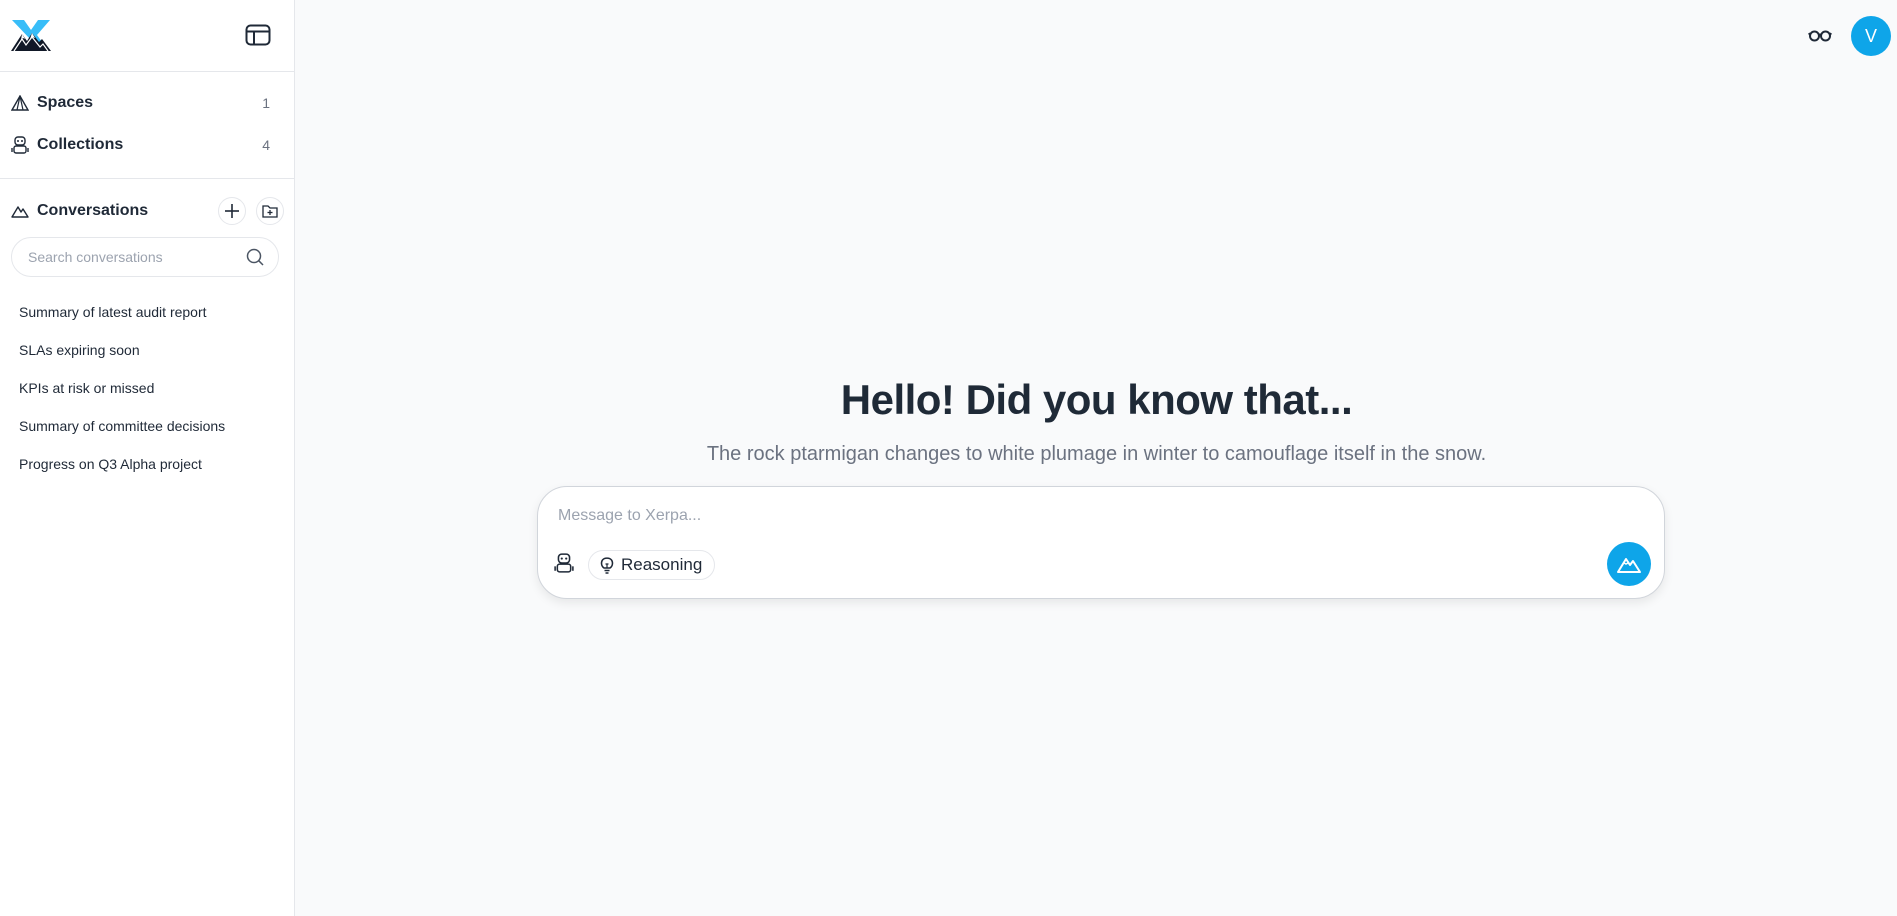  I want to click on avatar: V, so click(1871, 36).